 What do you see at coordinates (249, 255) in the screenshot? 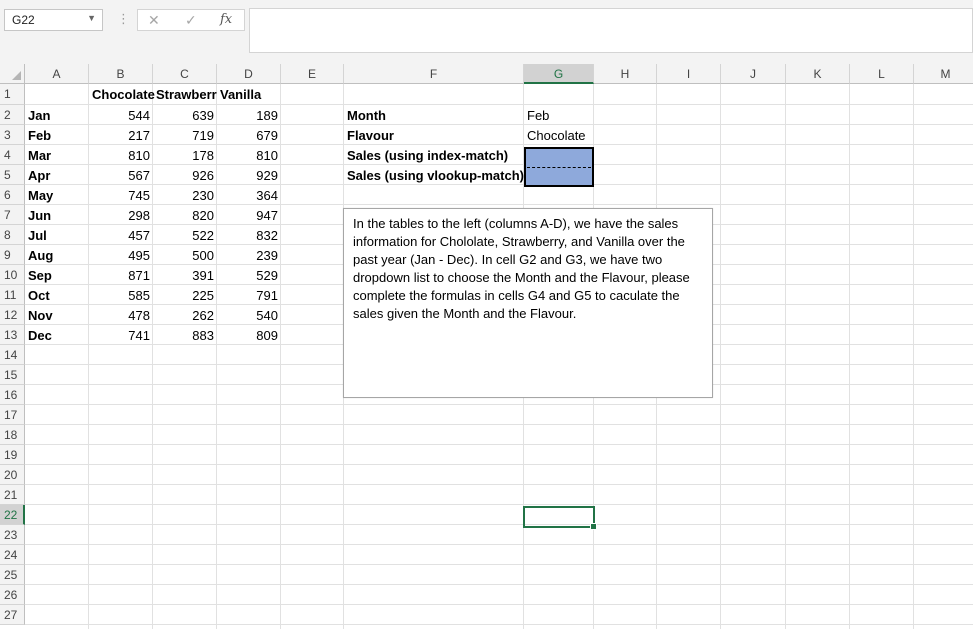
I see `cell-value: 239` at bounding box center [249, 255].